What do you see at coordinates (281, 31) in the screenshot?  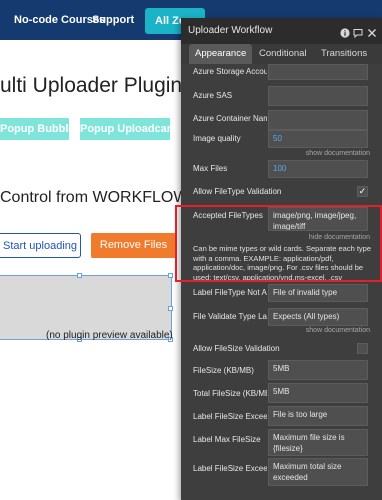 I see `panel-header: Uploader Workflow` at bounding box center [281, 31].